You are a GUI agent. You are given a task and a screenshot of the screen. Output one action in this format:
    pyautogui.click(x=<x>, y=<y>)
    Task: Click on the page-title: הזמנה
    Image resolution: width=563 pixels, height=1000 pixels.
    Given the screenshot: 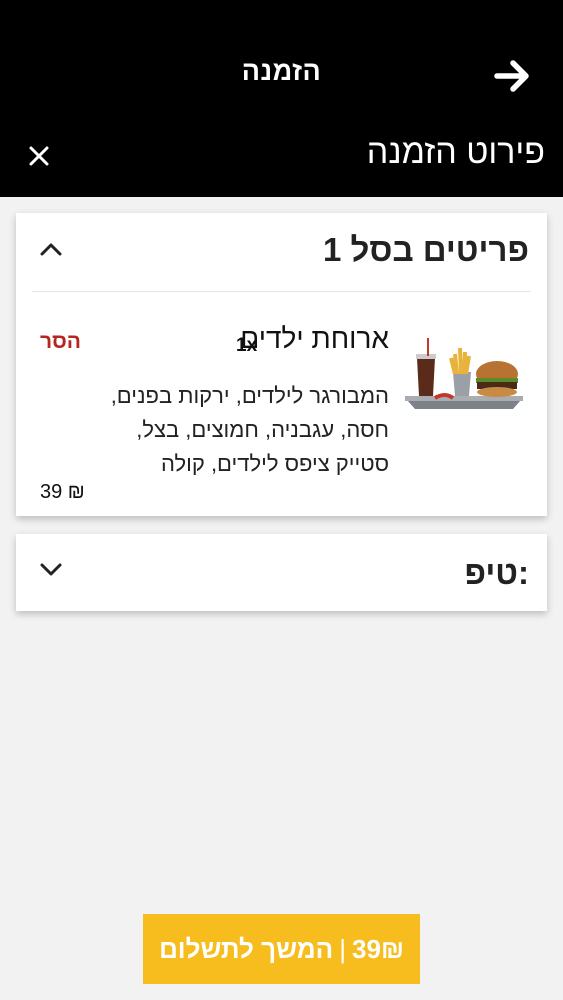 What is the action you would take?
    pyautogui.click(x=281, y=71)
    